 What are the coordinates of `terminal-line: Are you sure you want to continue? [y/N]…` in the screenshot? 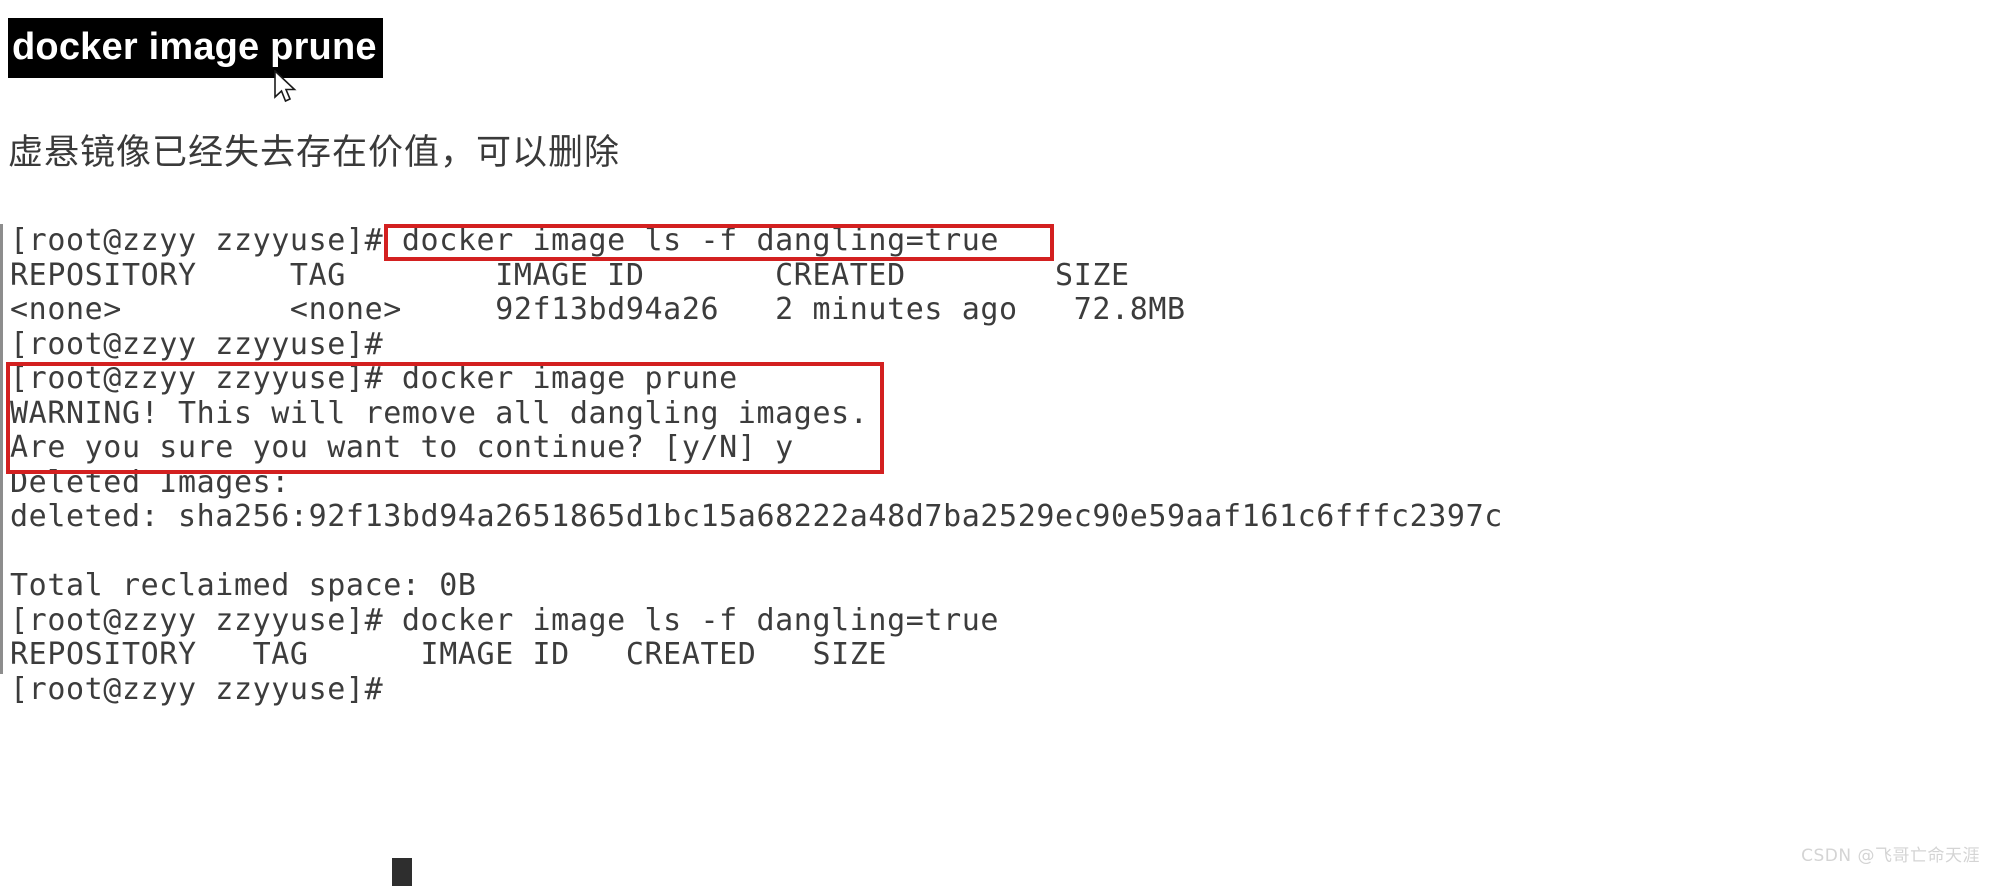 It's located at (402, 447).